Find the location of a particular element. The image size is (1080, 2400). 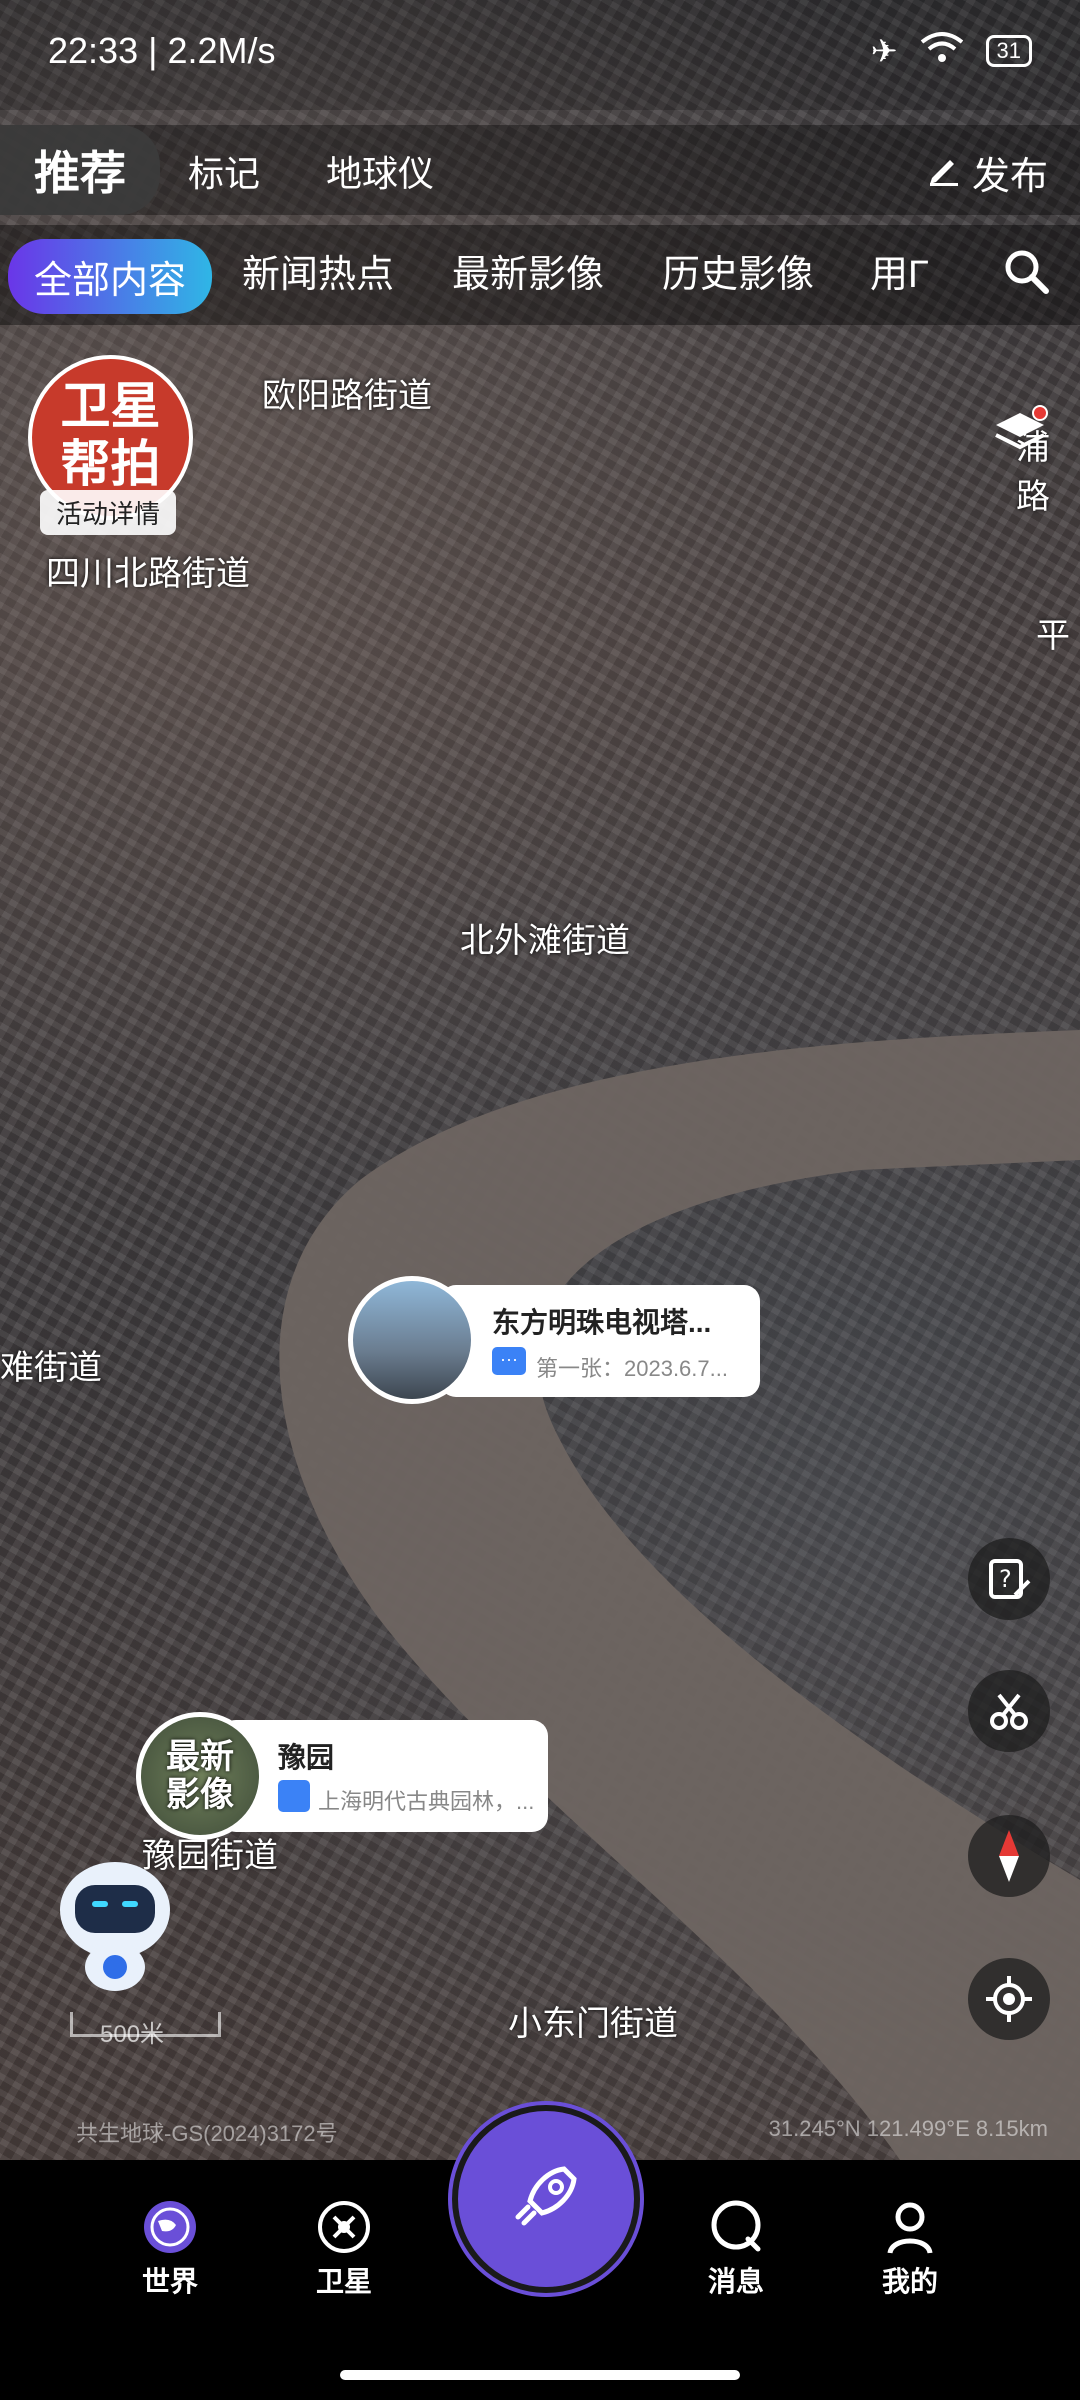

nav-mine: 我的 is located at coordinates (910, 2247).